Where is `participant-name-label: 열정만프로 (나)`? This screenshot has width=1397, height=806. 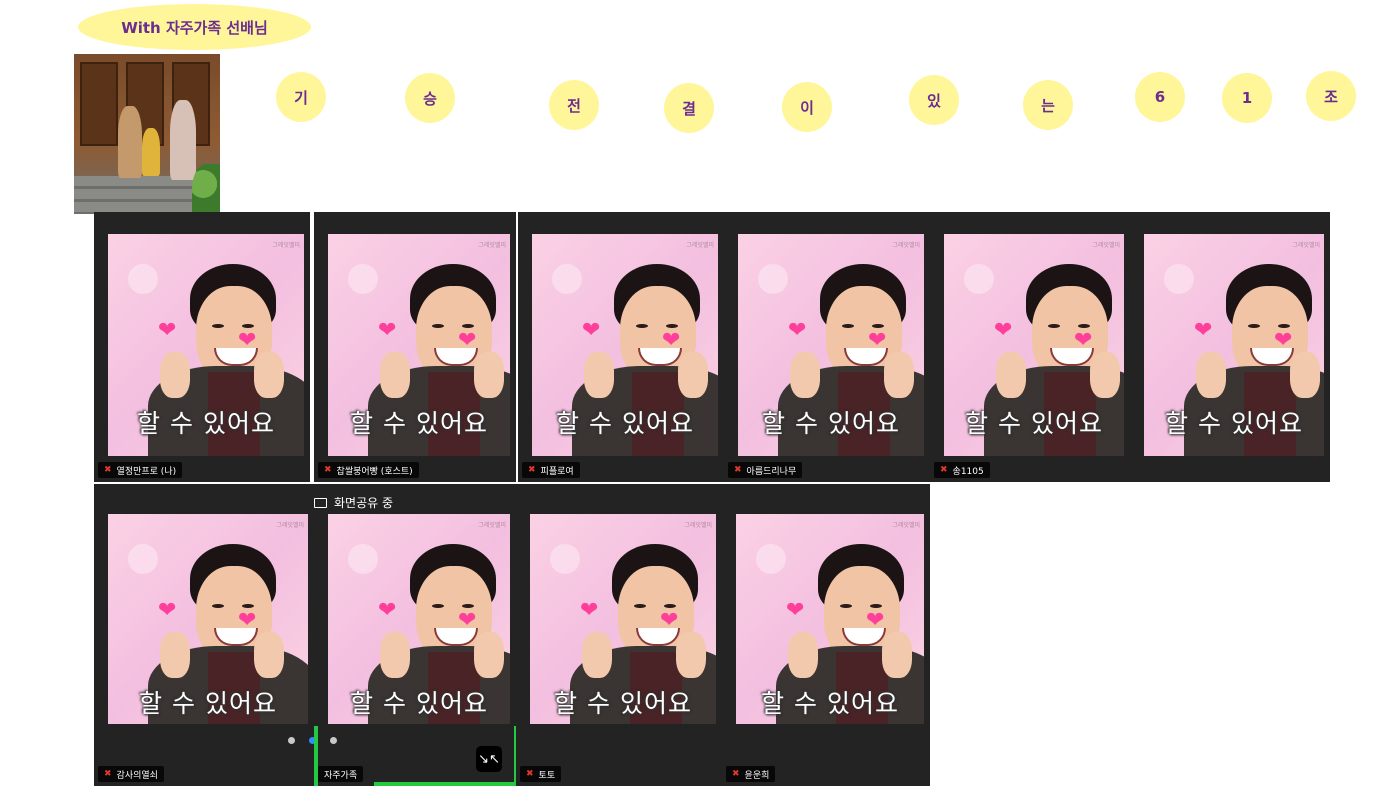
participant-name-label: 열정만프로 (나) is located at coordinates (146, 471).